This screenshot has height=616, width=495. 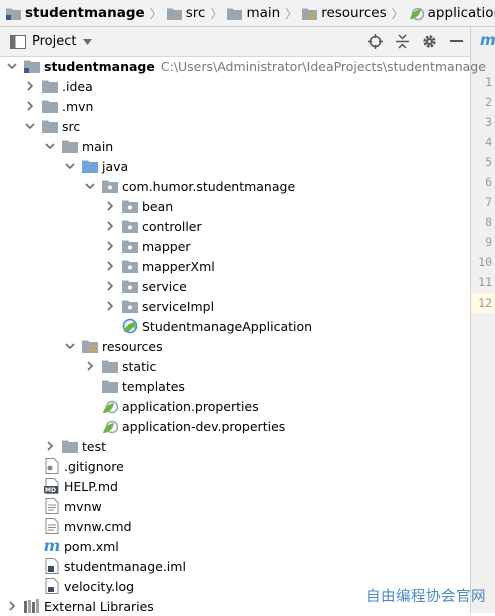 I want to click on tree-node-application-properties: application.properties, so click(x=180, y=406).